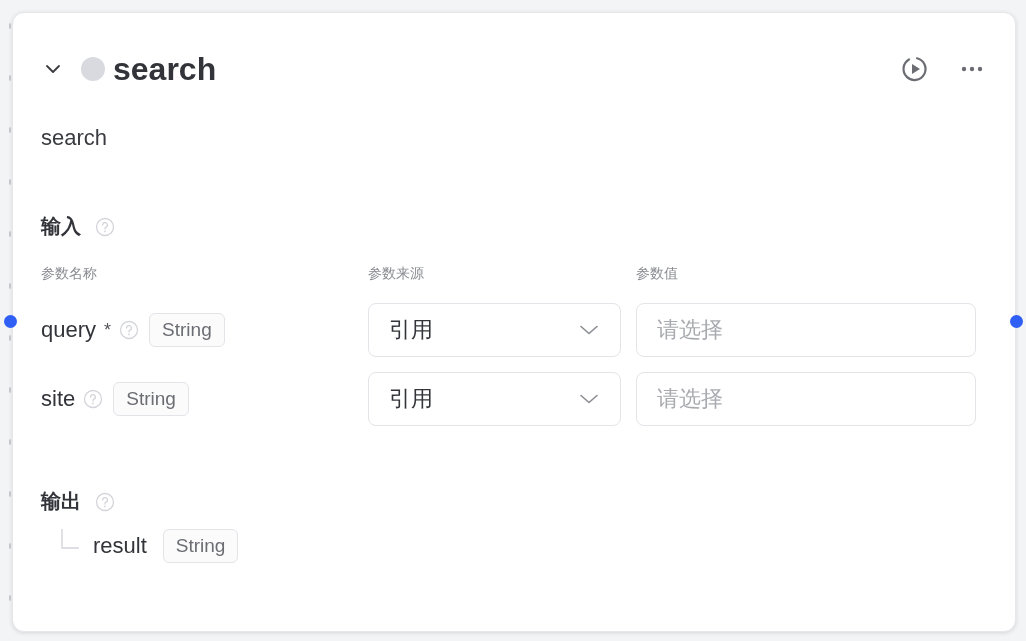 Image resolution: width=1026 pixels, height=641 pixels. Describe the element at coordinates (70, 539) in the screenshot. I see `tree-branch-icon` at that location.